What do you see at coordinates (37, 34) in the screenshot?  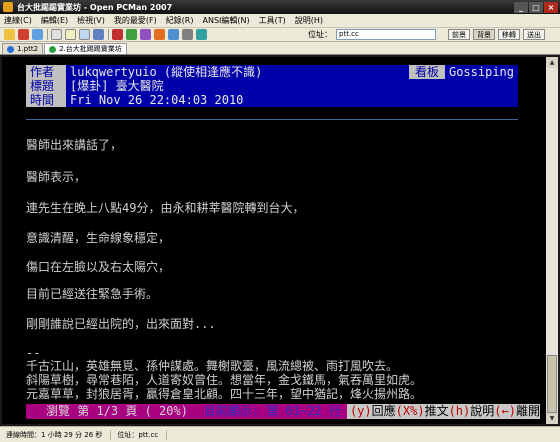 I see `reconnect-icon` at bounding box center [37, 34].